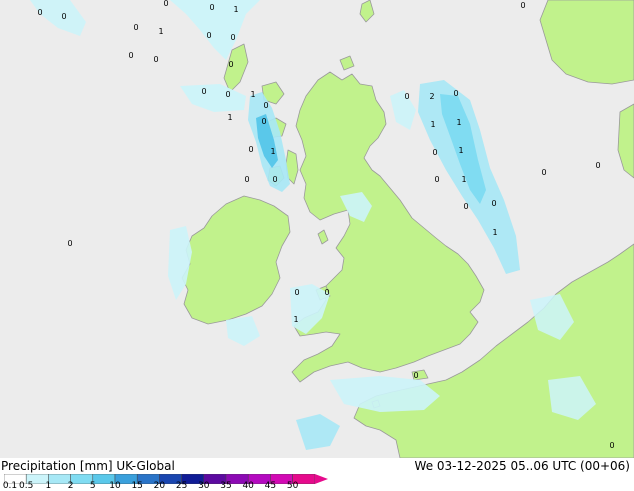  I want to click on point-value-p28: 1, so click(272, 151).